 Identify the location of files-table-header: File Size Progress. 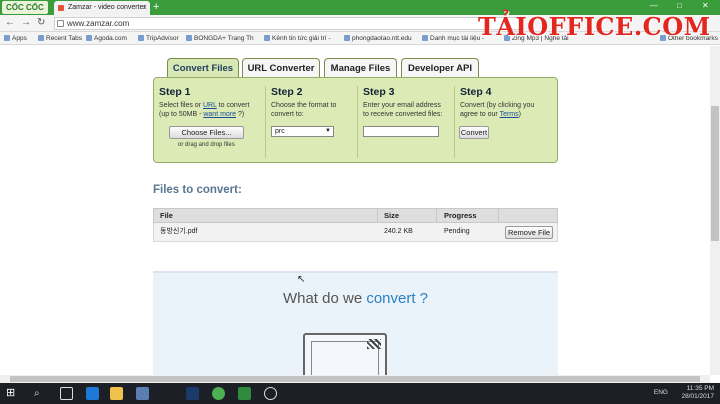
(355, 215).